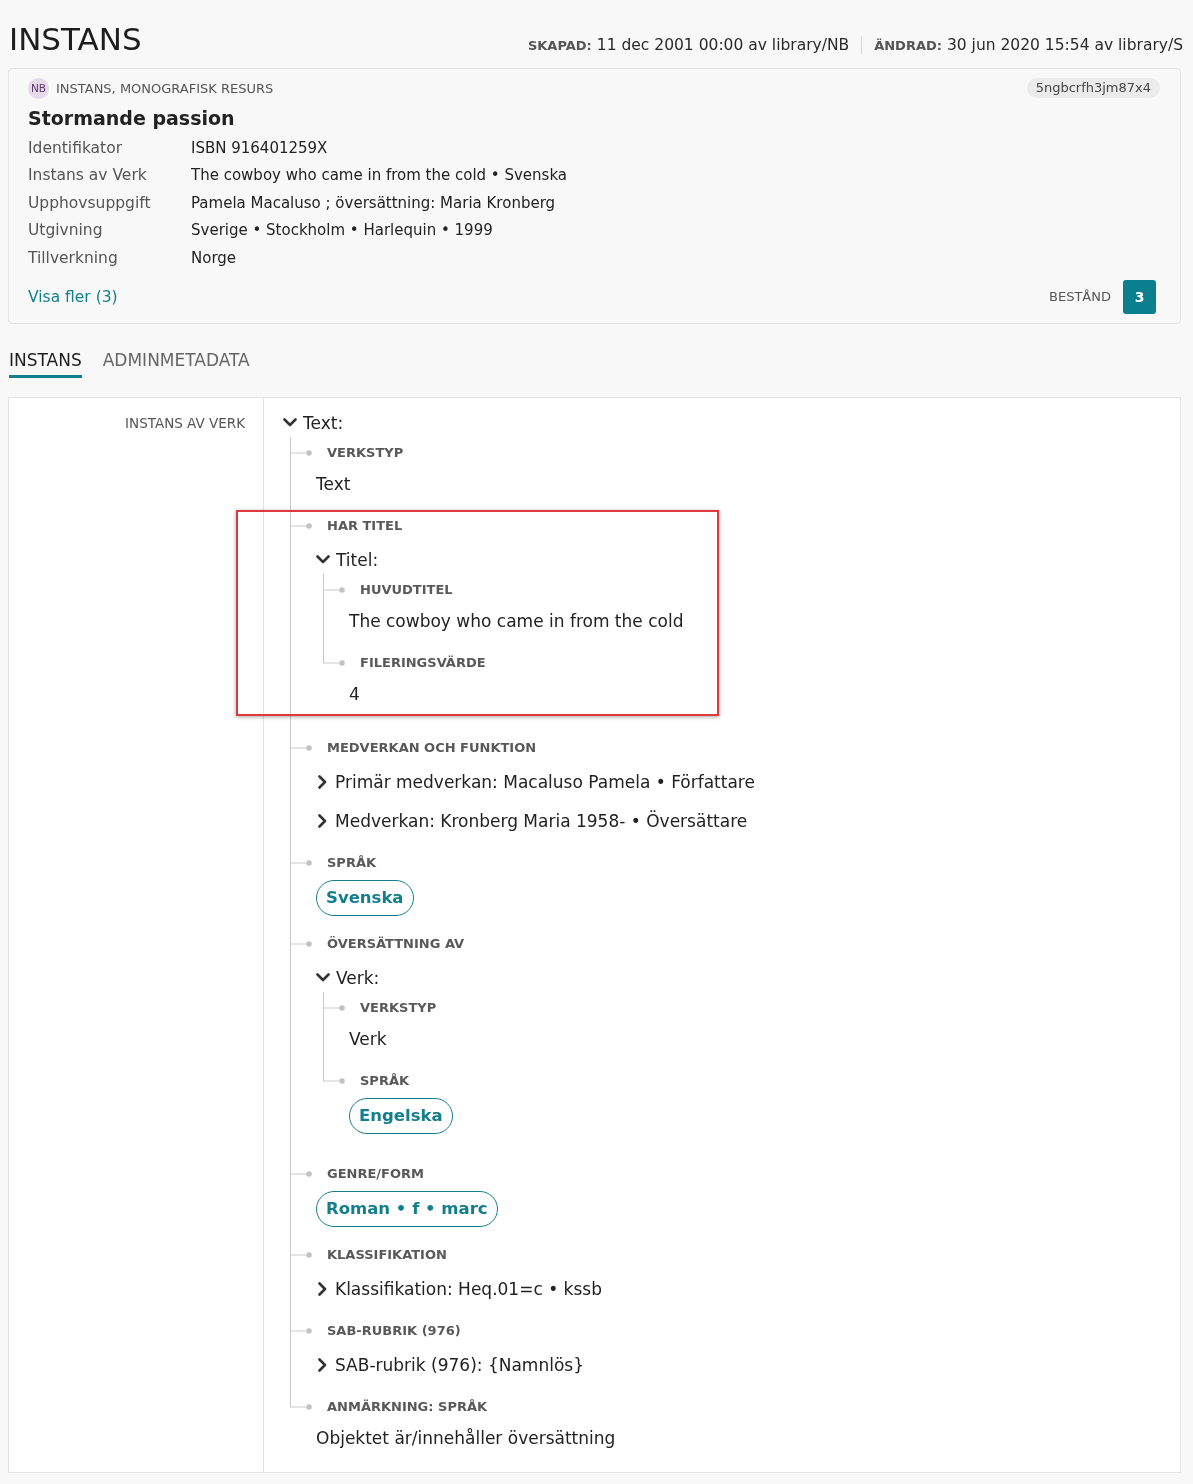 The image size is (1193, 1484). What do you see at coordinates (73, 257) in the screenshot?
I see `field-label: Tillverkning` at bounding box center [73, 257].